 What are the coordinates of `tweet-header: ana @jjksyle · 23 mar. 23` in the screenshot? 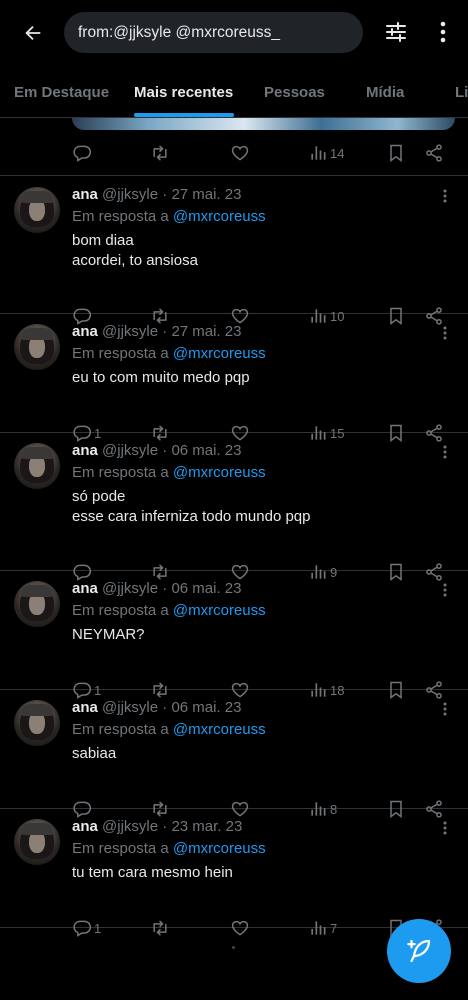 It's located at (157, 826).